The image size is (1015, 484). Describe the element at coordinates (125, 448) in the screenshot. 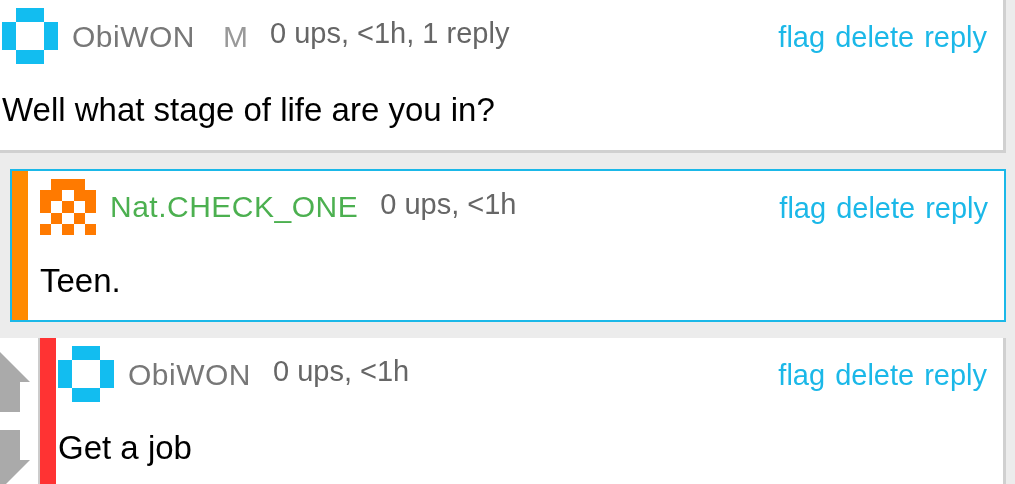

I see `comment-text: Get a job` at that location.